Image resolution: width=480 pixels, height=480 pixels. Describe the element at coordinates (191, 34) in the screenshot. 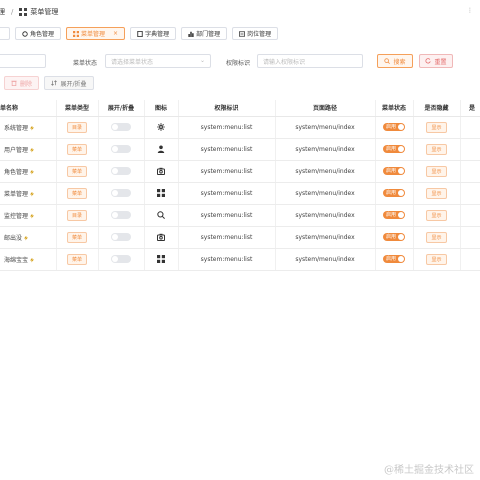

I see `bar-chart-icon` at that location.